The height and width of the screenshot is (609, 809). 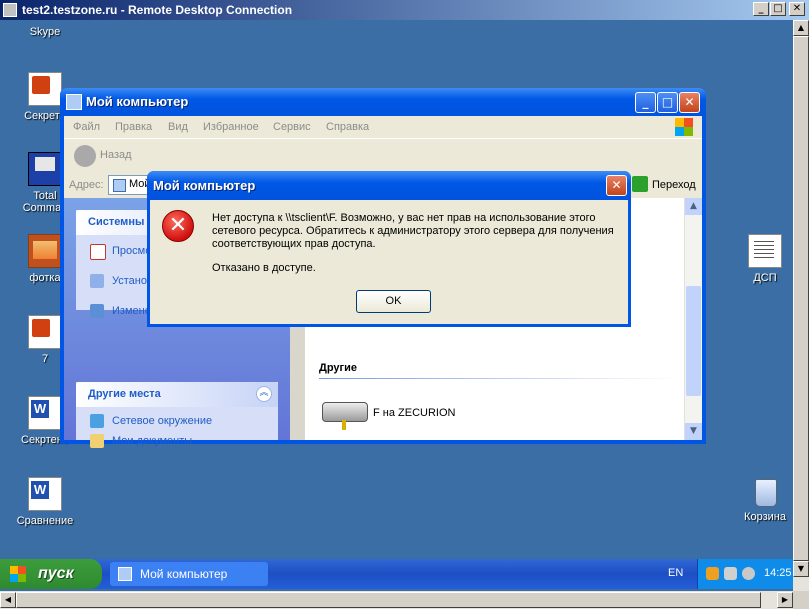 I want to click on minimize-button: _, so click(x=761, y=9).